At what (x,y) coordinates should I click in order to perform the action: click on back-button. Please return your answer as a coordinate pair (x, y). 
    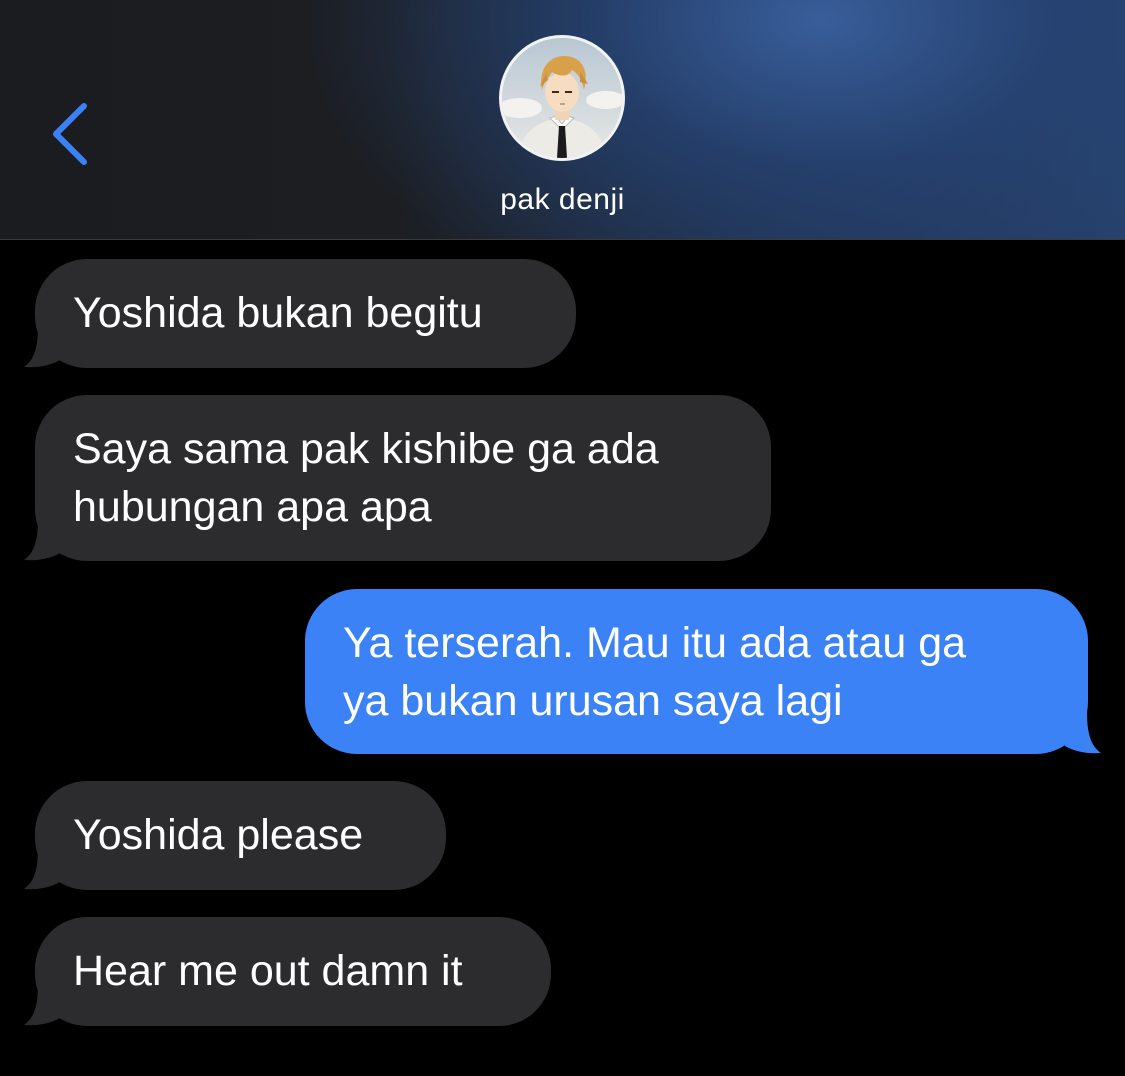
    Looking at the image, I should click on (74, 134).